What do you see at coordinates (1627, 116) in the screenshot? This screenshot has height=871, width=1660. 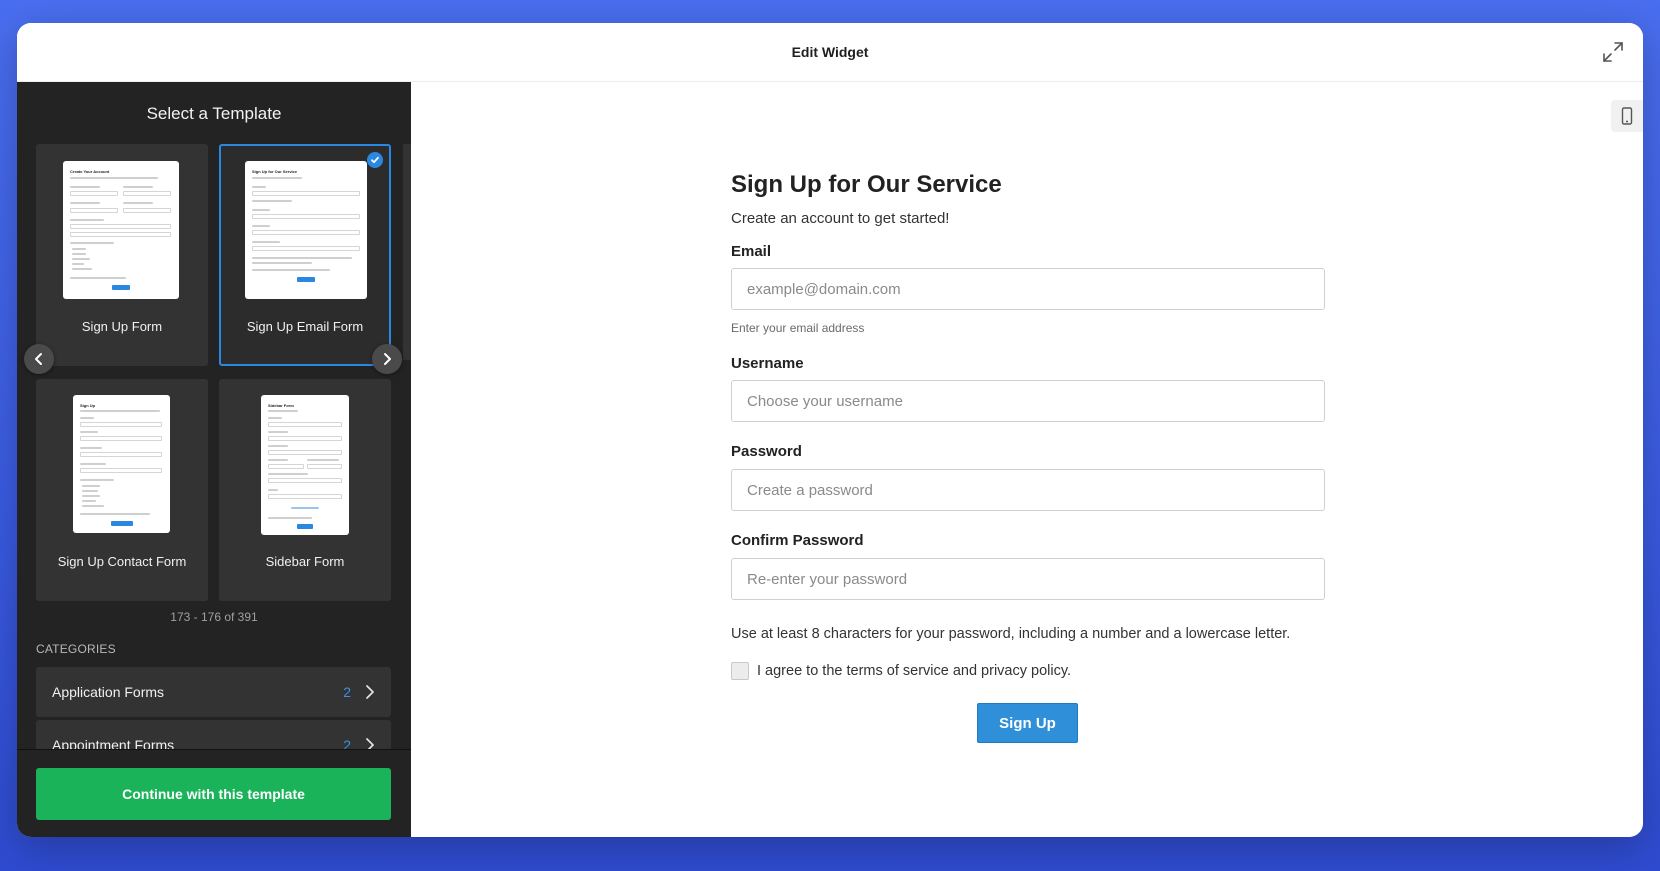 I see `mobile-device-icon` at bounding box center [1627, 116].